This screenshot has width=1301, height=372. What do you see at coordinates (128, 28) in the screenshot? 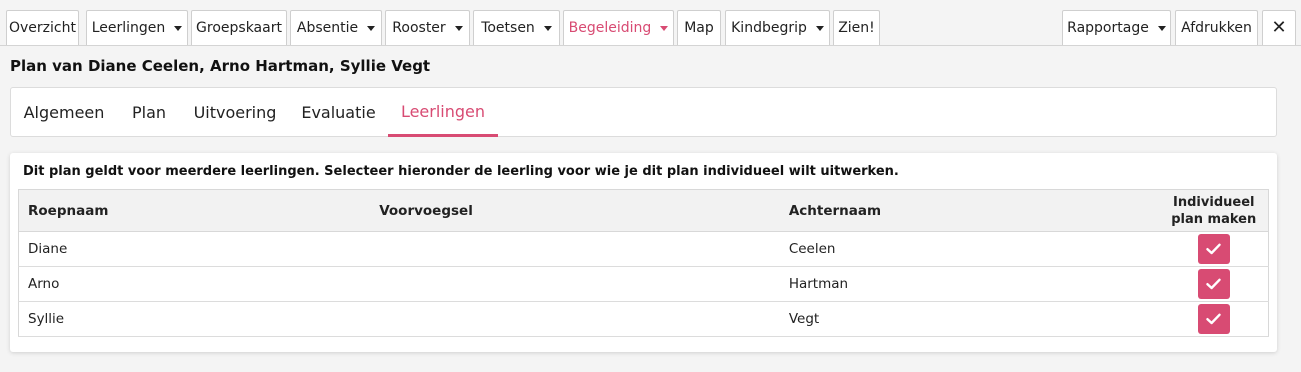
I see `nav-item-label: Leerlingen` at bounding box center [128, 28].